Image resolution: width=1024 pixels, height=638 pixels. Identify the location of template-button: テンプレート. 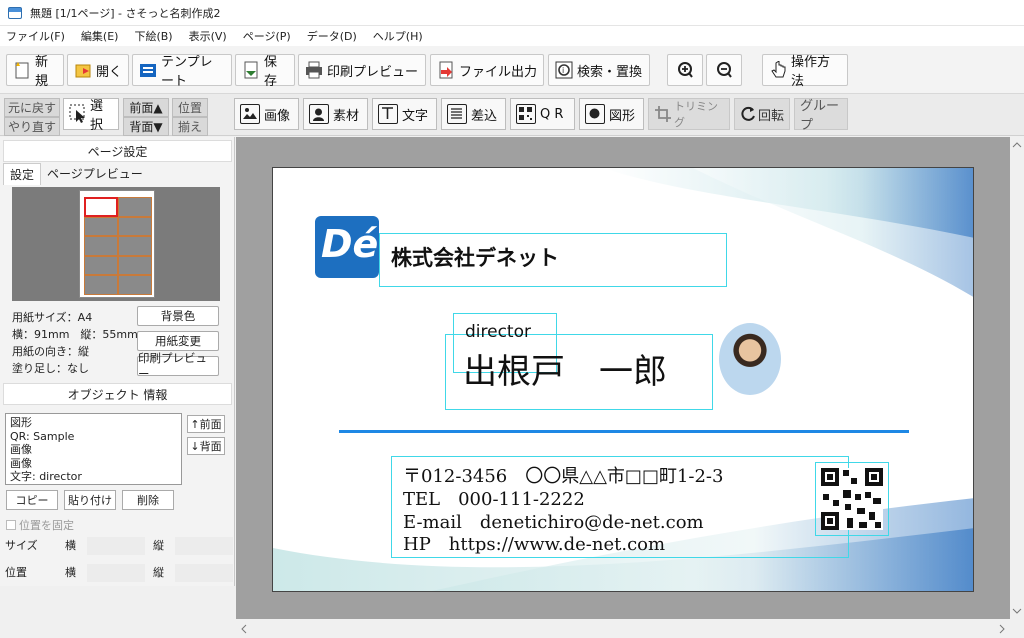
(182, 71).